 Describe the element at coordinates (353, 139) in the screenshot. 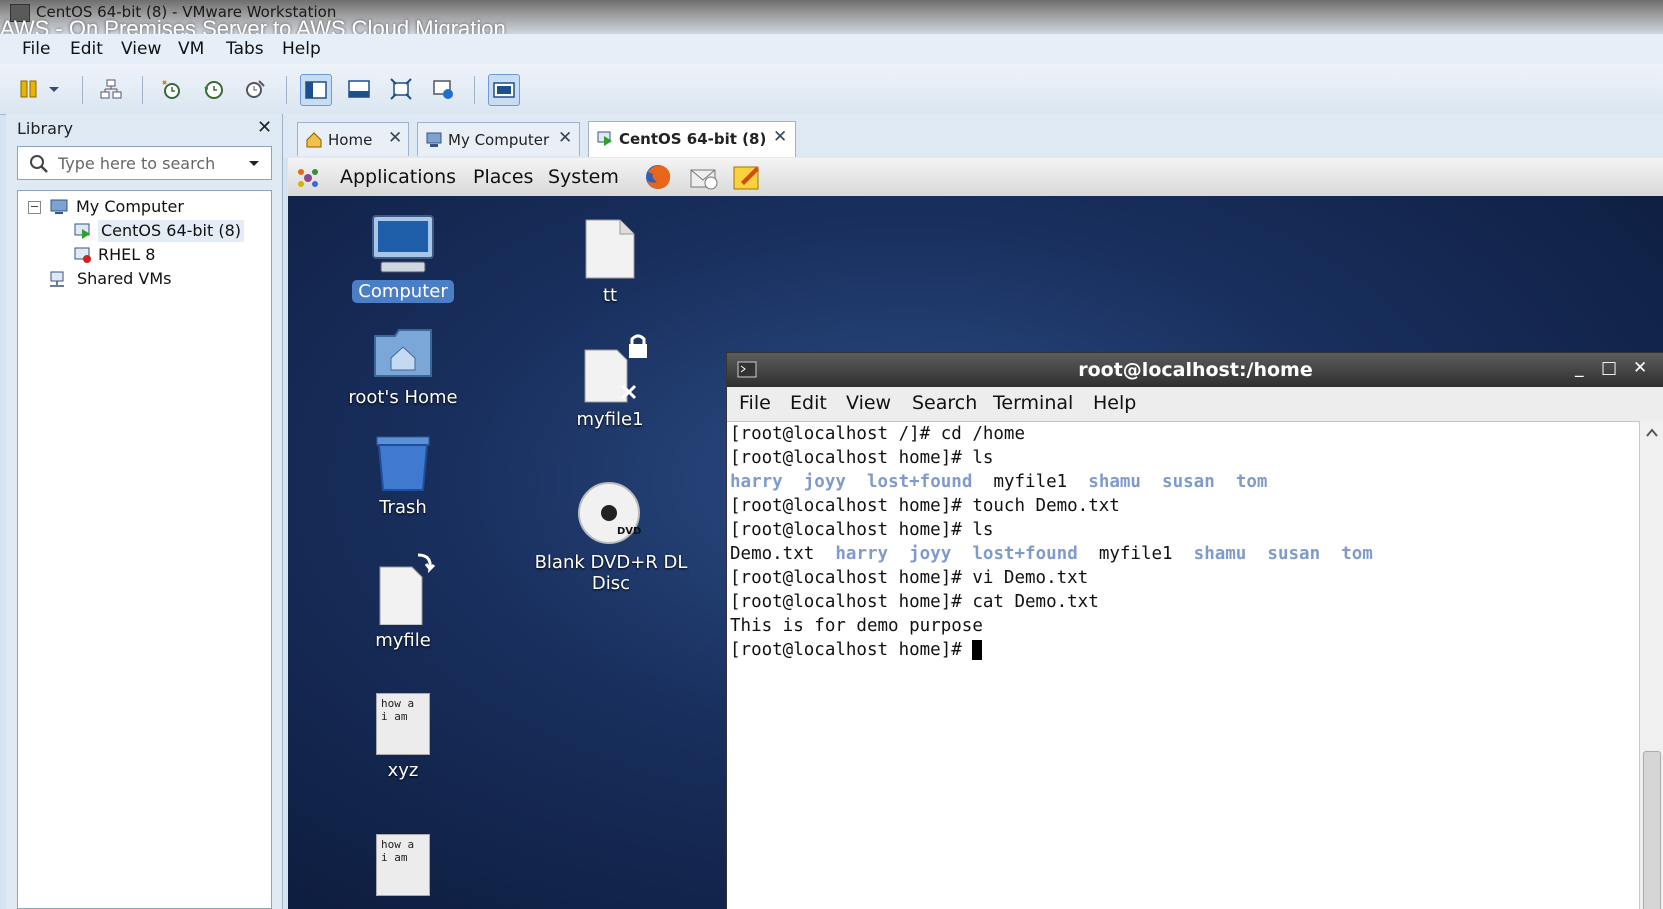

I see `tab-home: Home ✕` at that location.